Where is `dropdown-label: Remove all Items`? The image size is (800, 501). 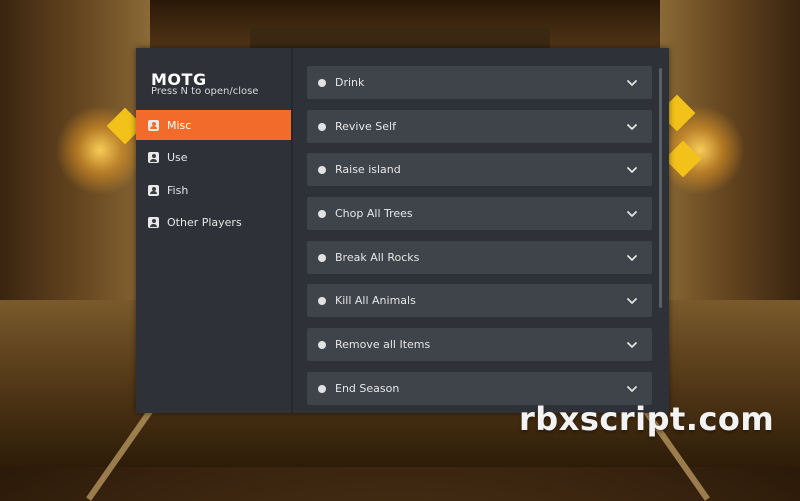 dropdown-label: Remove all Items is located at coordinates (383, 344).